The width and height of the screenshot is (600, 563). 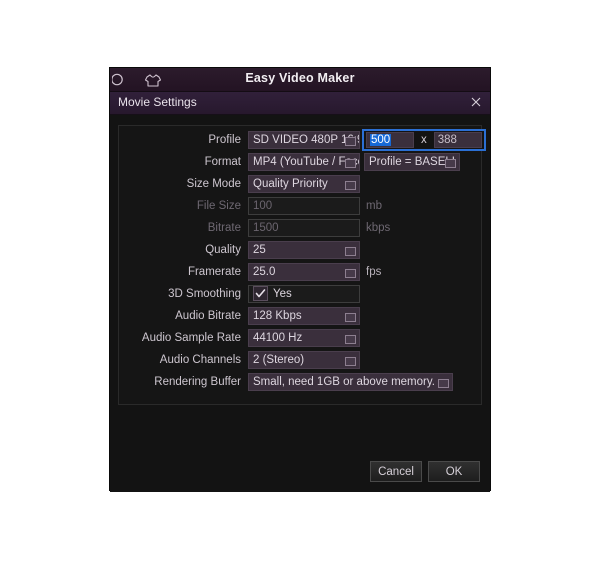 I want to click on dropdown-field: 2 (Stereo), so click(x=304, y=359).